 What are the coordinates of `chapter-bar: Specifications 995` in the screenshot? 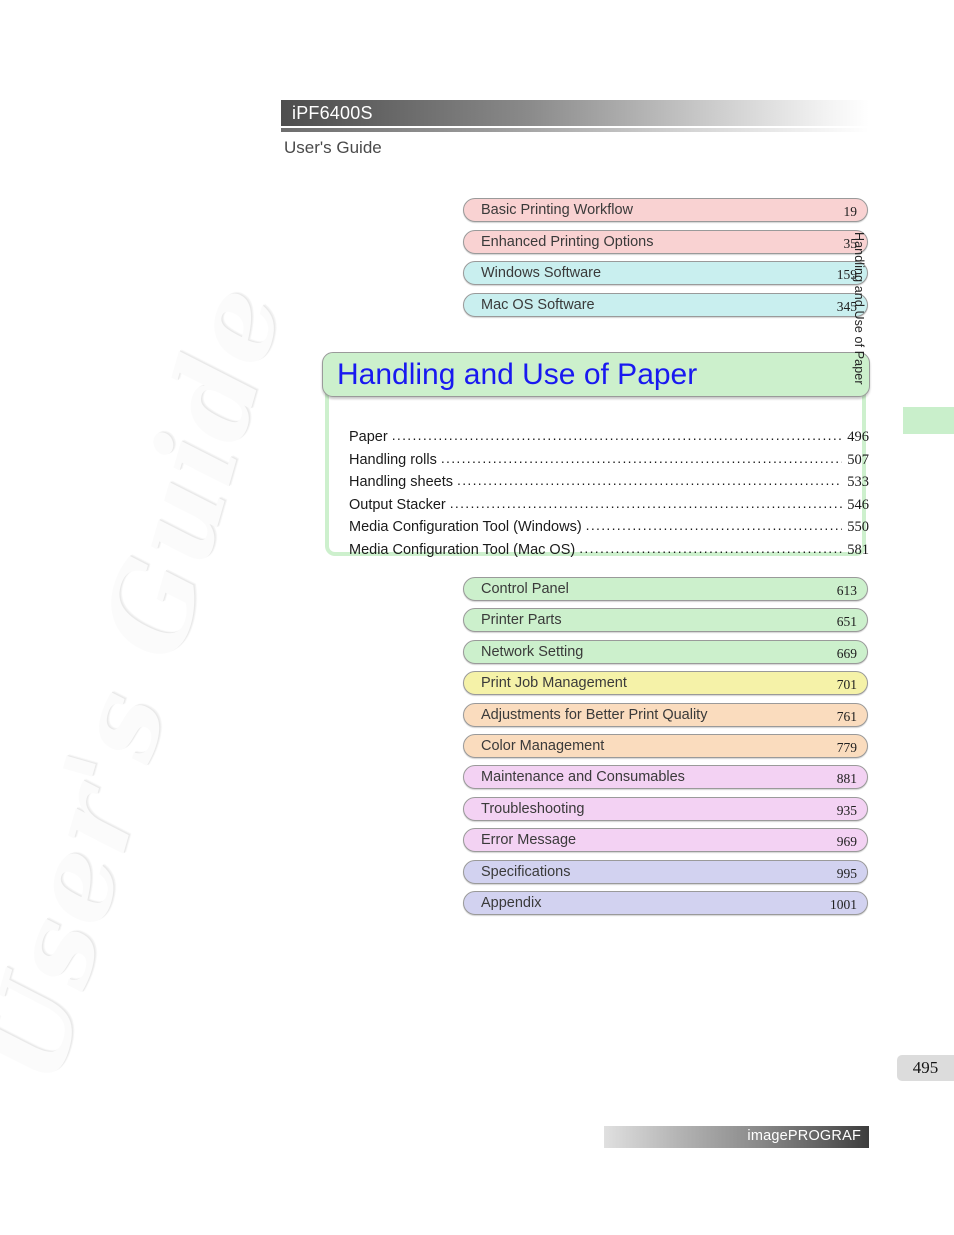 It's located at (665, 871).